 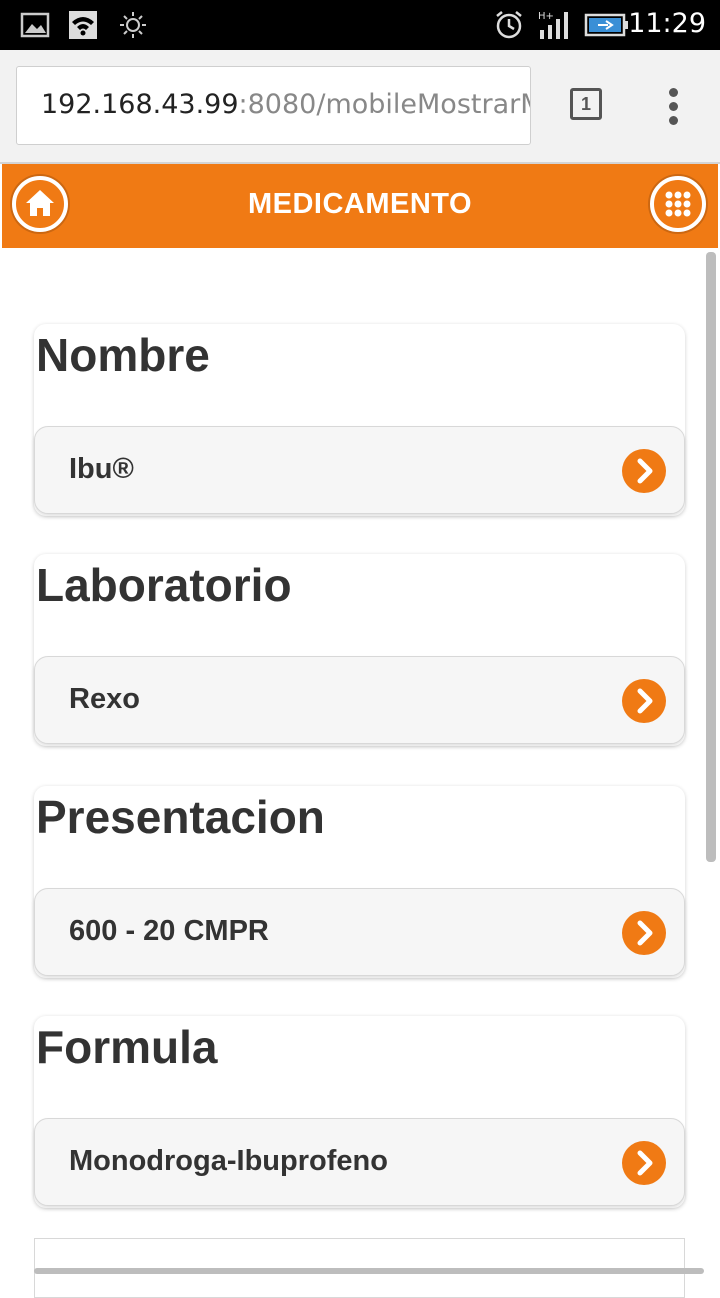 What do you see at coordinates (83, 25) in the screenshot?
I see `wifi-icon` at bounding box center [83, 25].